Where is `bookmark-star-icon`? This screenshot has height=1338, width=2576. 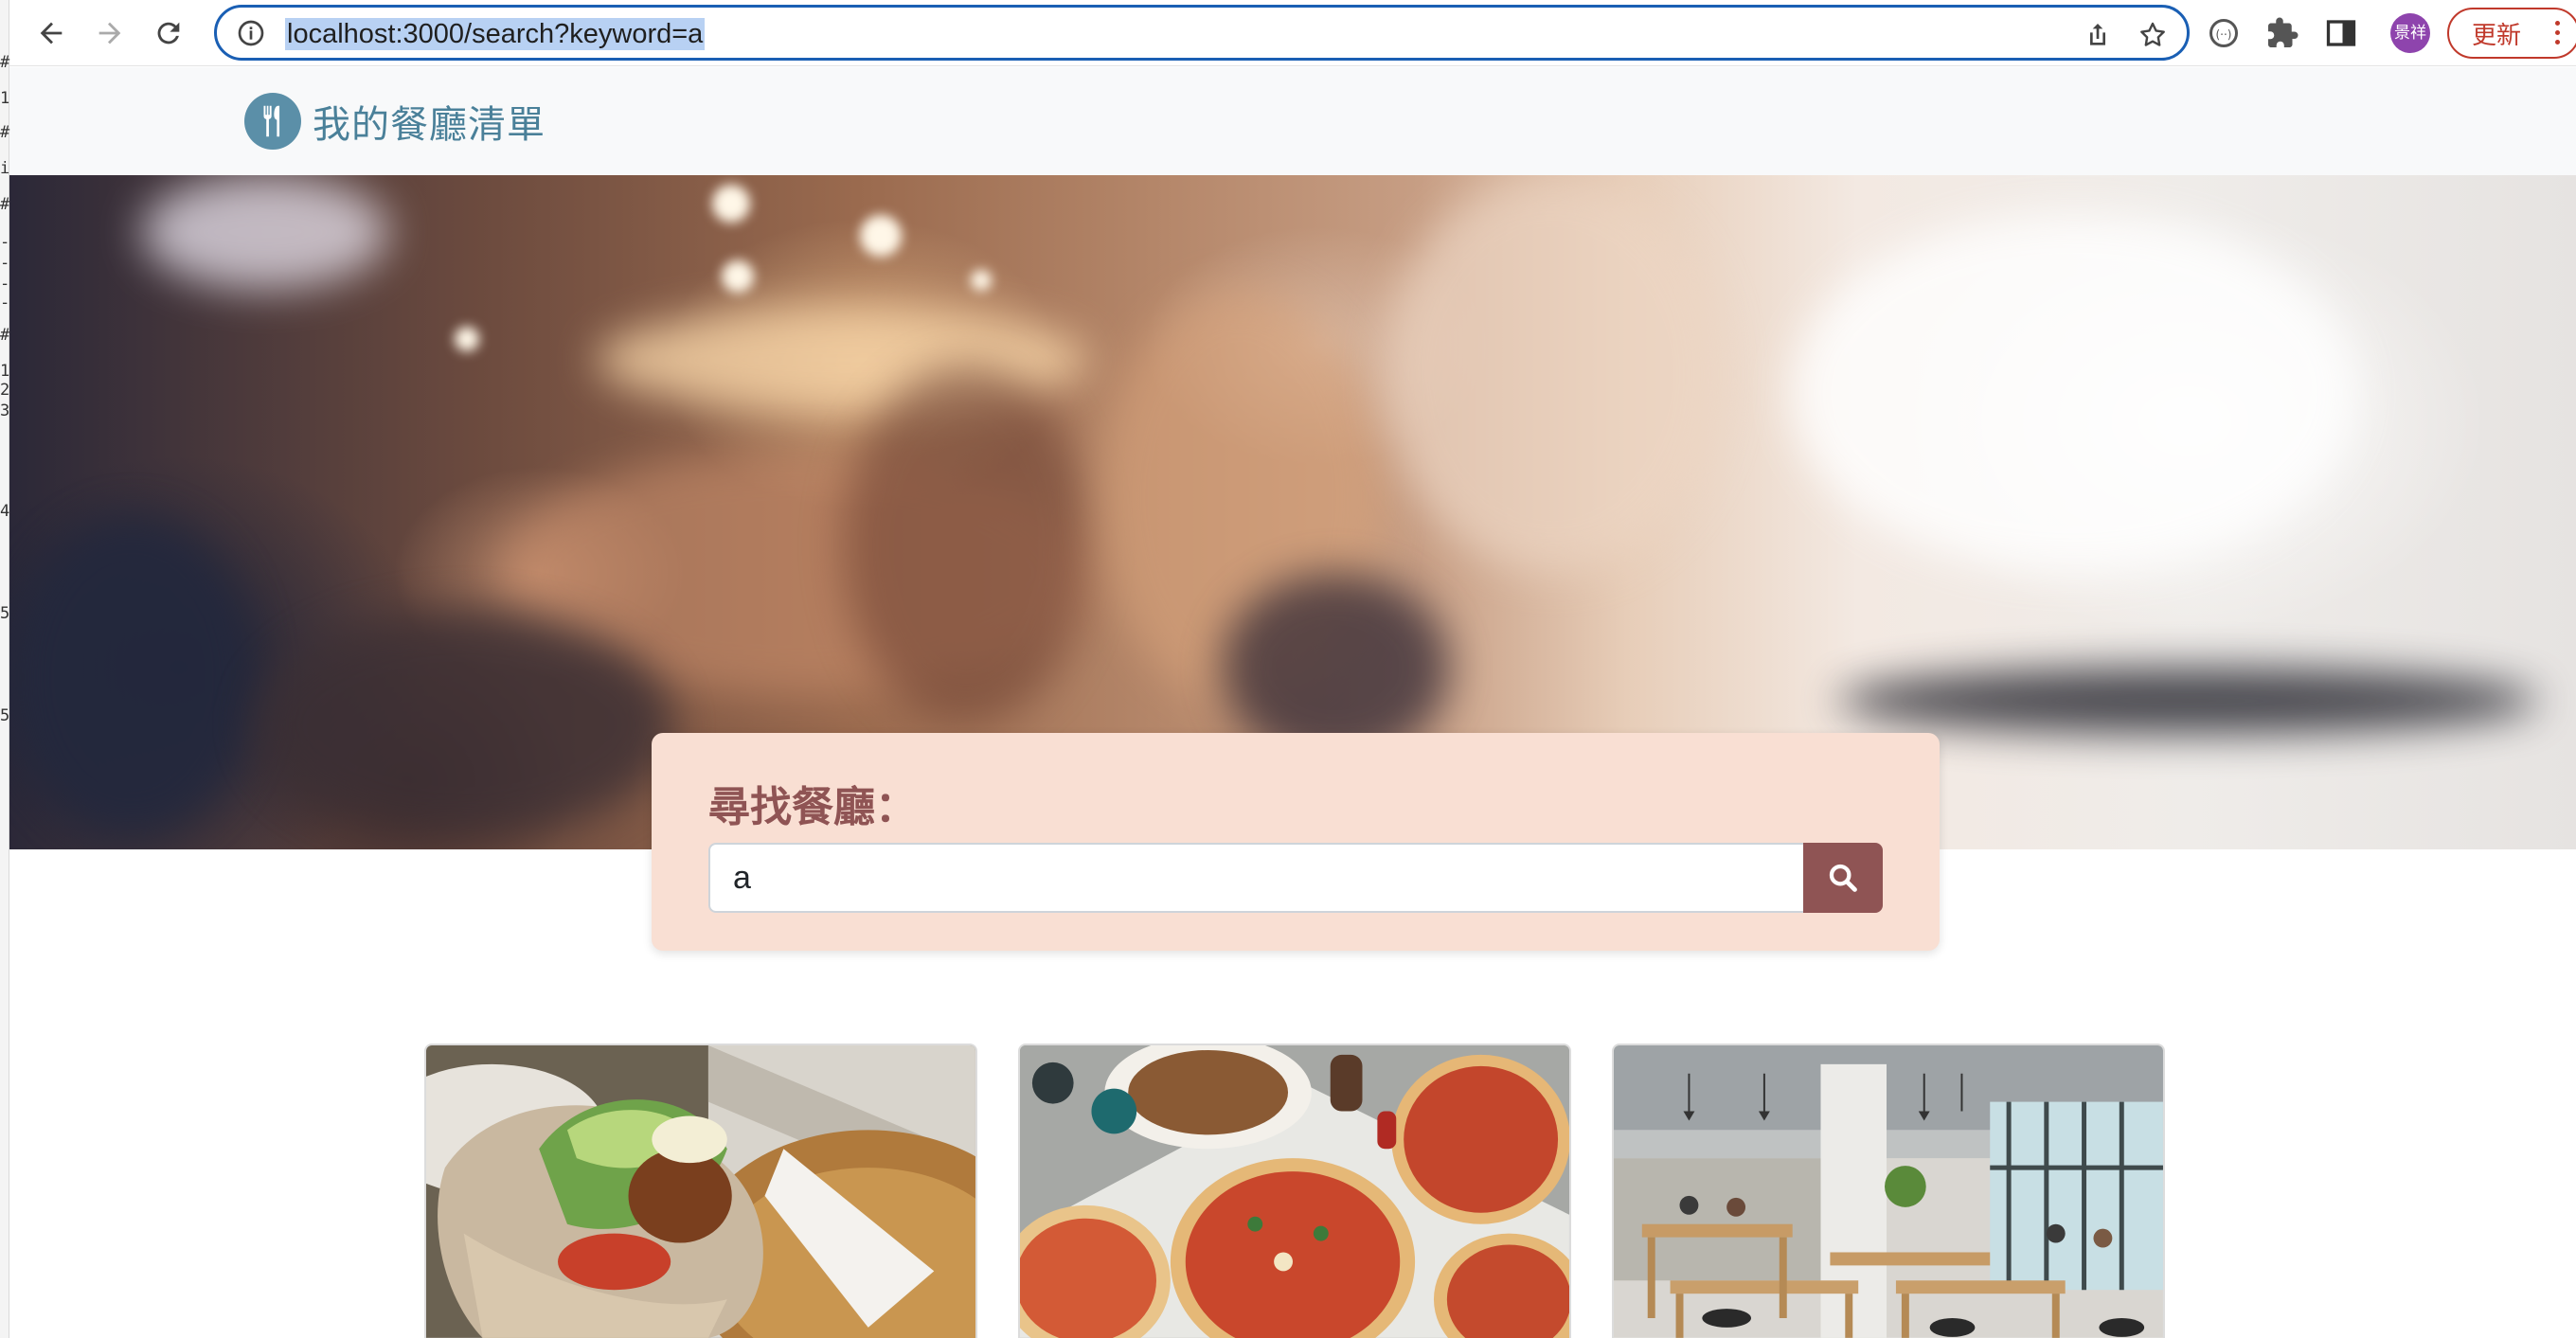
bookmark-star-icon is located at coordinates (2153, 35).